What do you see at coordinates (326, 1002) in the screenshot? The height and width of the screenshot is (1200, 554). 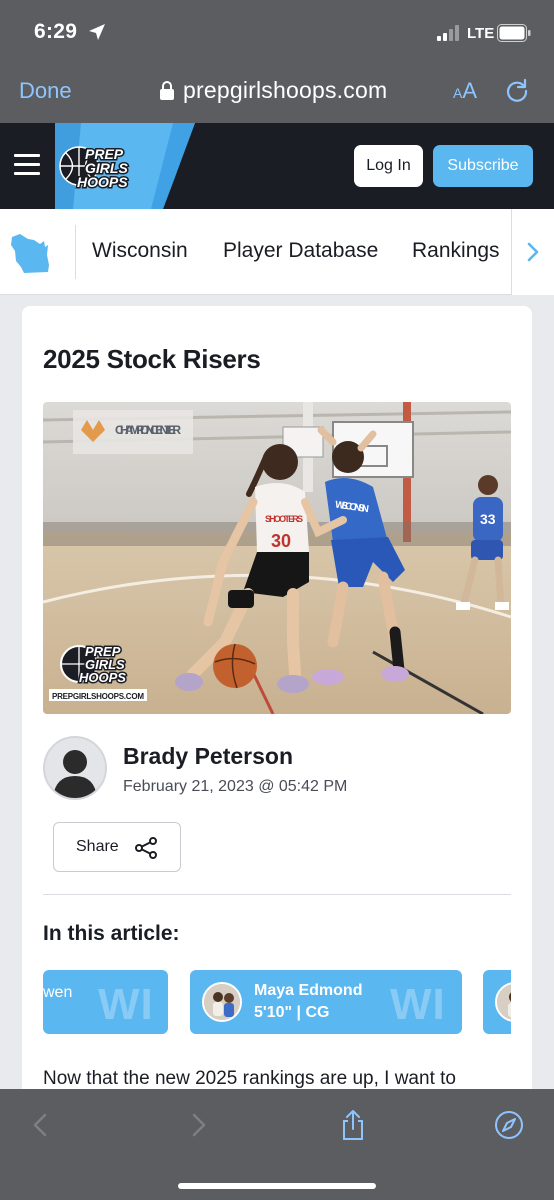 I see `player-card-maya-edmond: Maya Edmond 5'10" | CG WI` at bounding box center [326, 1002].